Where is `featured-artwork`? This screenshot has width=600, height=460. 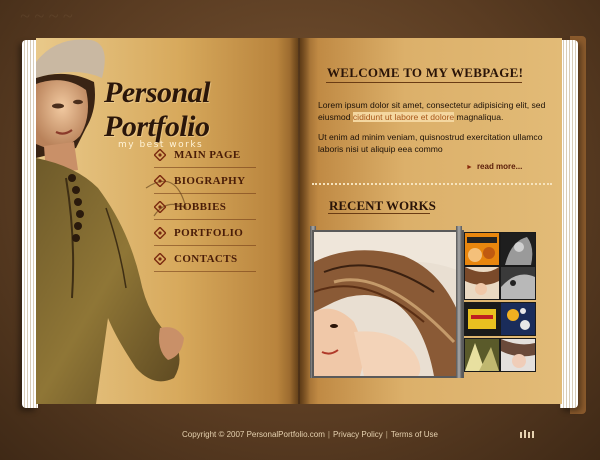 featured-artwork is located at coordinates (387, 304).